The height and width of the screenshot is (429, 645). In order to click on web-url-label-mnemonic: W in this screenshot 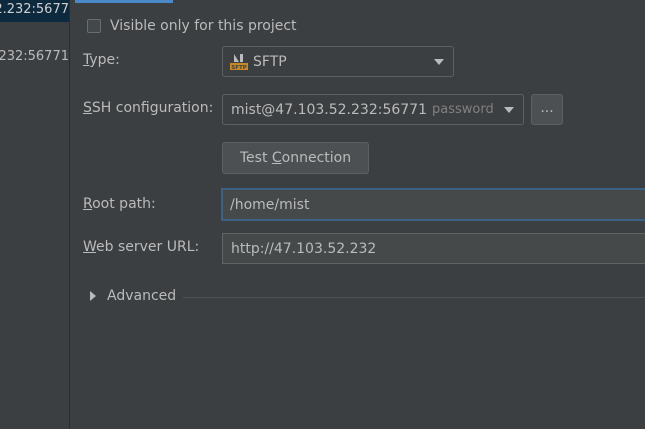, I will do `click(90, 247)`.